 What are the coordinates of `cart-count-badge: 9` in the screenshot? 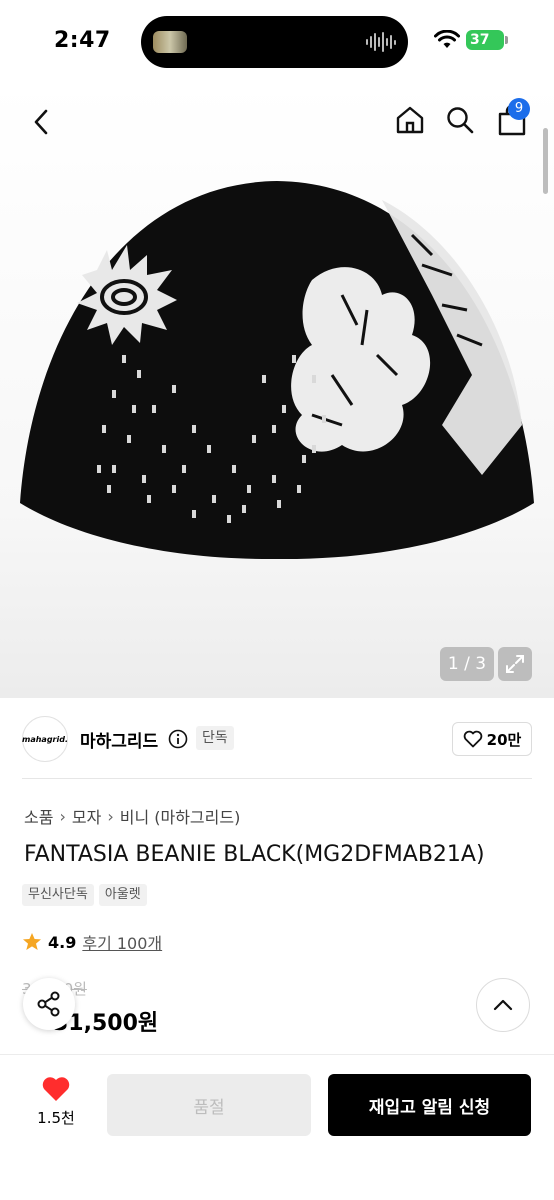 It's located at (519, 109).